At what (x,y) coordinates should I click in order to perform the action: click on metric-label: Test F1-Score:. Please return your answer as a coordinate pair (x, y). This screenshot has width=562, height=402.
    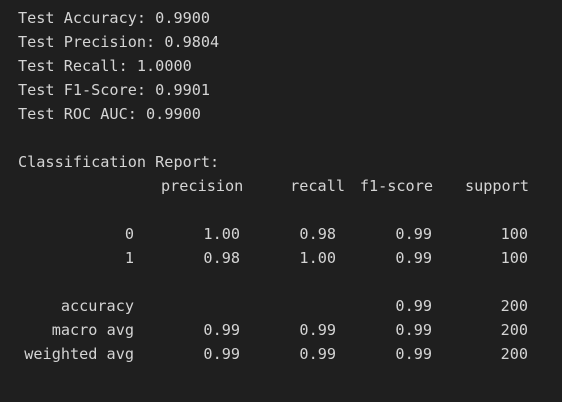
    Looking at the image, I should click on (82, 90).